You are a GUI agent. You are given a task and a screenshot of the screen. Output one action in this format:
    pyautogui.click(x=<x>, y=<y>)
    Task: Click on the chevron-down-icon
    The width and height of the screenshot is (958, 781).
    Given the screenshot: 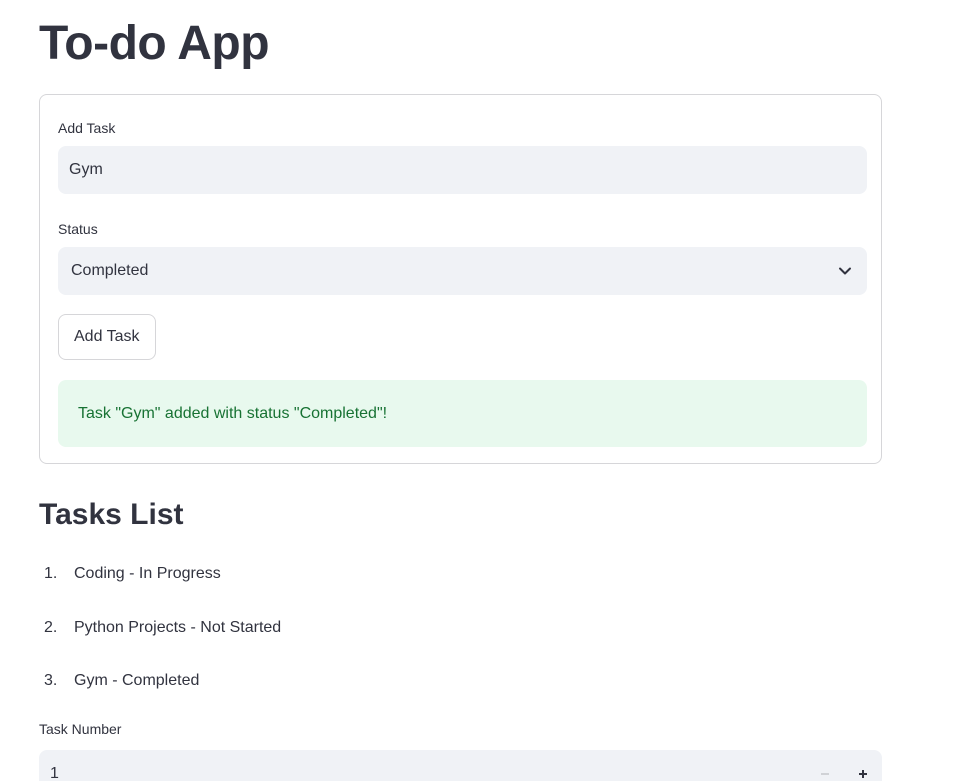 What is the action you would take?
    pyautogui.click(x=845, y=271)
    